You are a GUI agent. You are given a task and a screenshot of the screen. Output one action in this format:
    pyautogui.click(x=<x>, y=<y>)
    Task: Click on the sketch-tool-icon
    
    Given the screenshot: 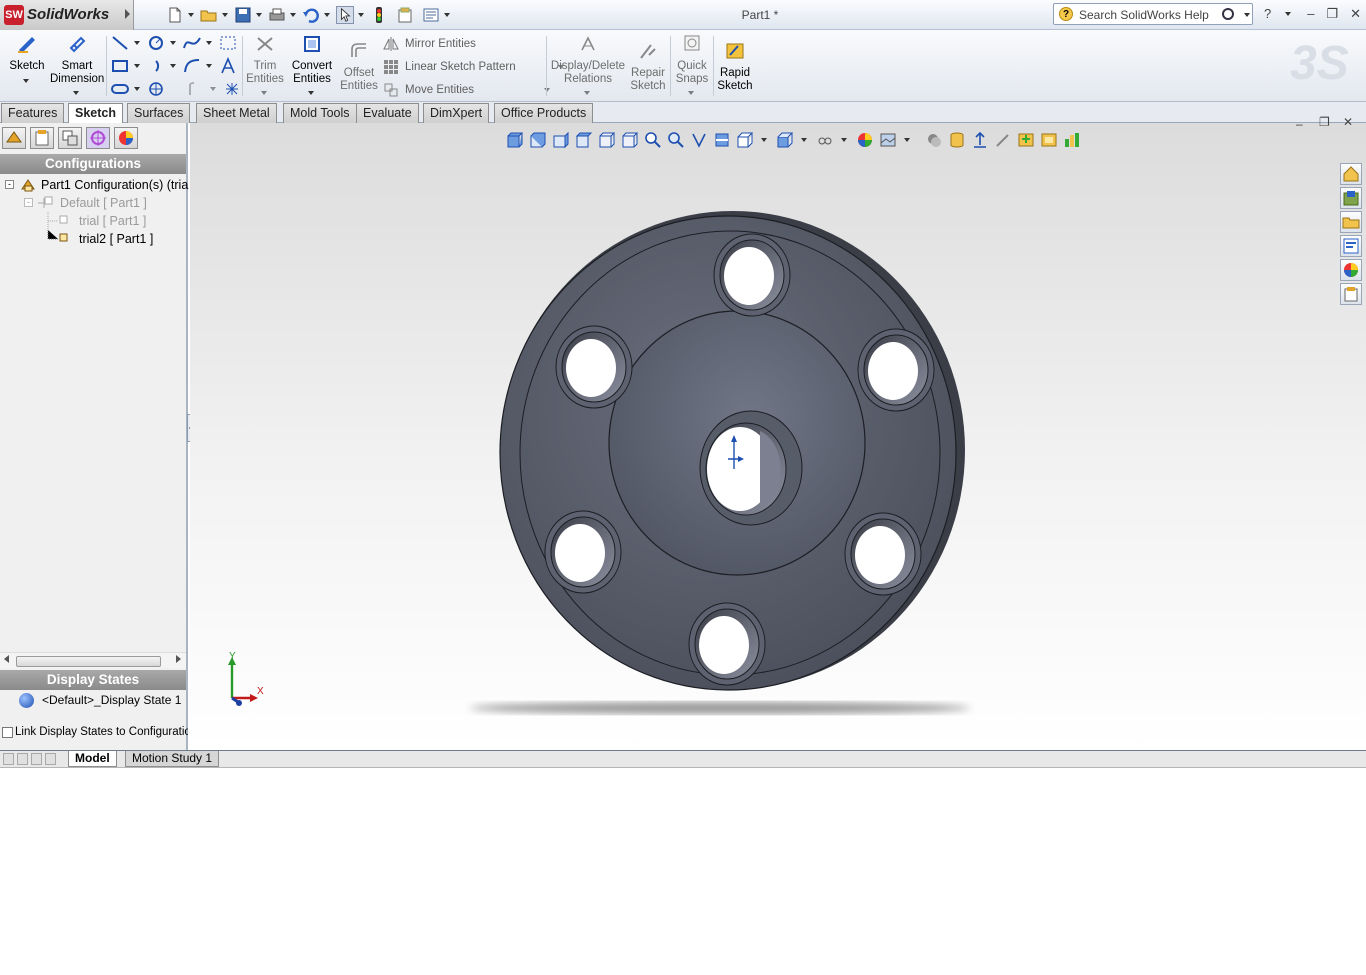 What is the action you would take?
    pyautogui.click(x=1003, y=140)
    